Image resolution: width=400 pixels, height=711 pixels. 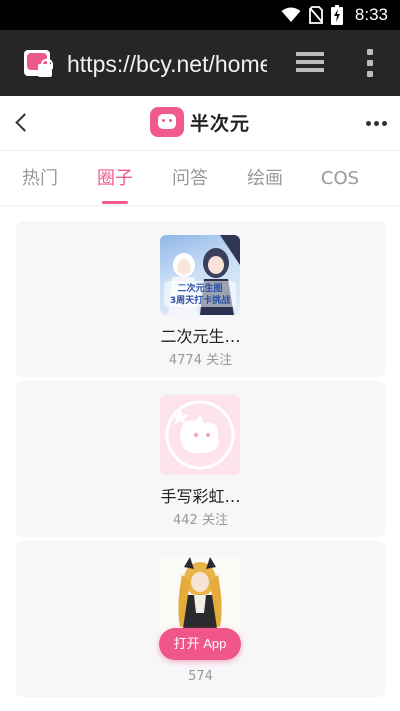 I want to click on battery-charging-icon, so click(x=336, y=15).